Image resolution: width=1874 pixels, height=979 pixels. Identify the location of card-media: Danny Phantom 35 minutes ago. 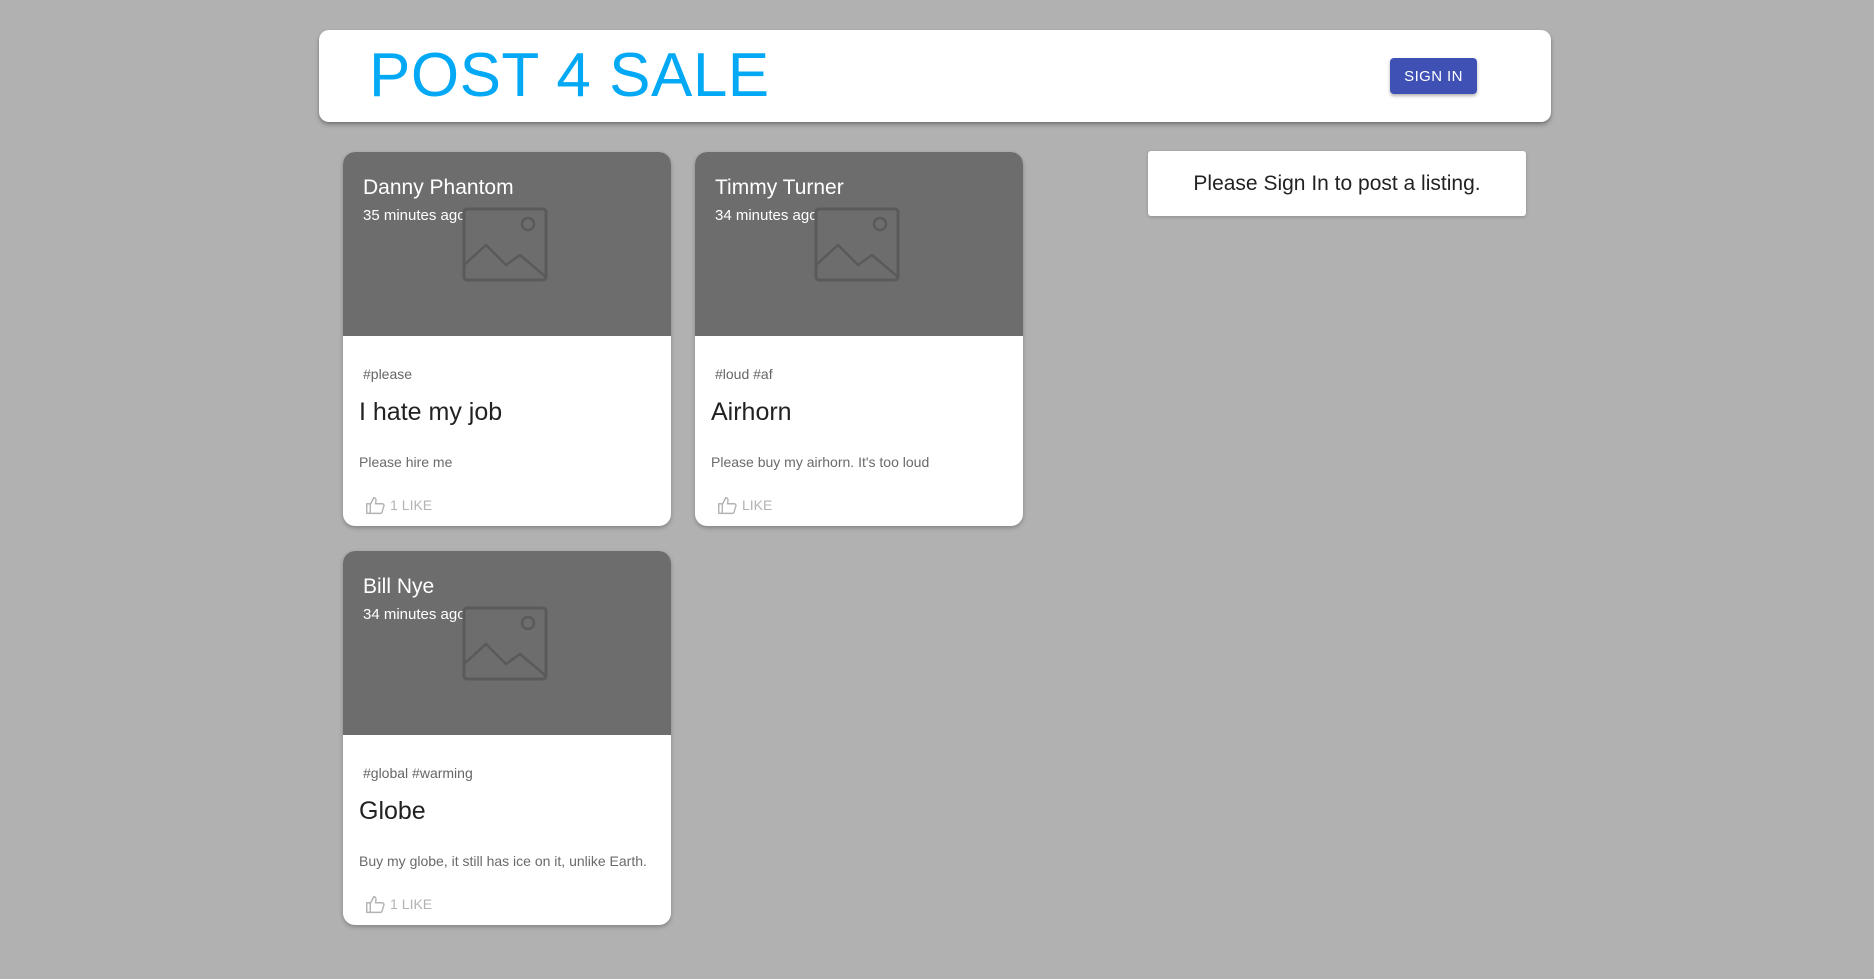
(507, 244).